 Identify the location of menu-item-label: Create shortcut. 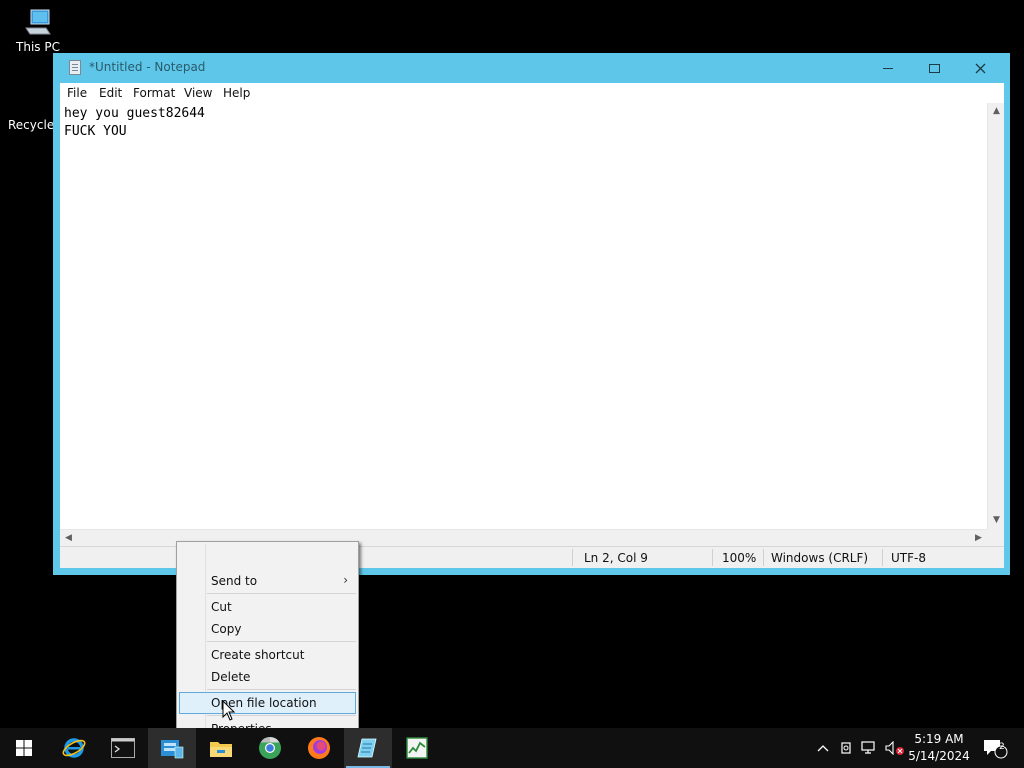
(258, 655).